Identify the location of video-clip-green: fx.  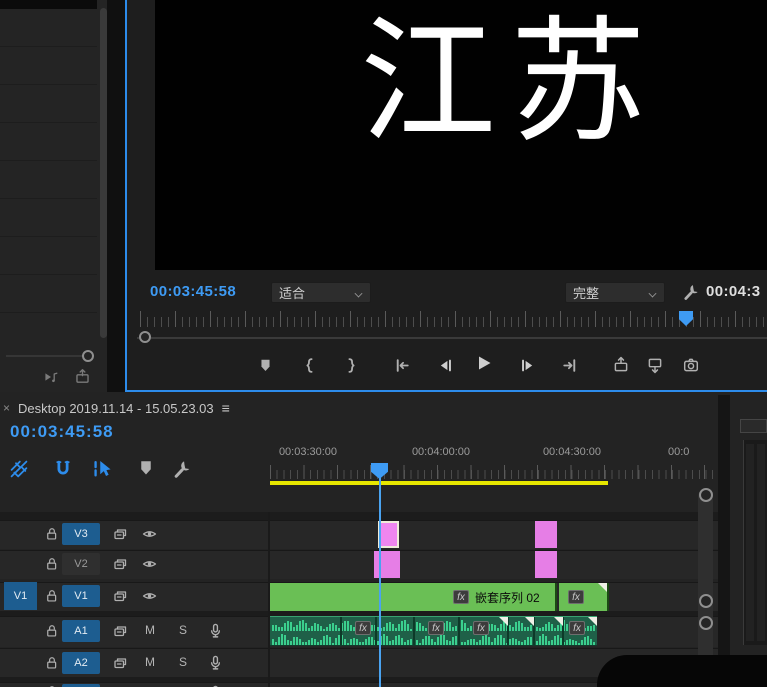
(584, 597).